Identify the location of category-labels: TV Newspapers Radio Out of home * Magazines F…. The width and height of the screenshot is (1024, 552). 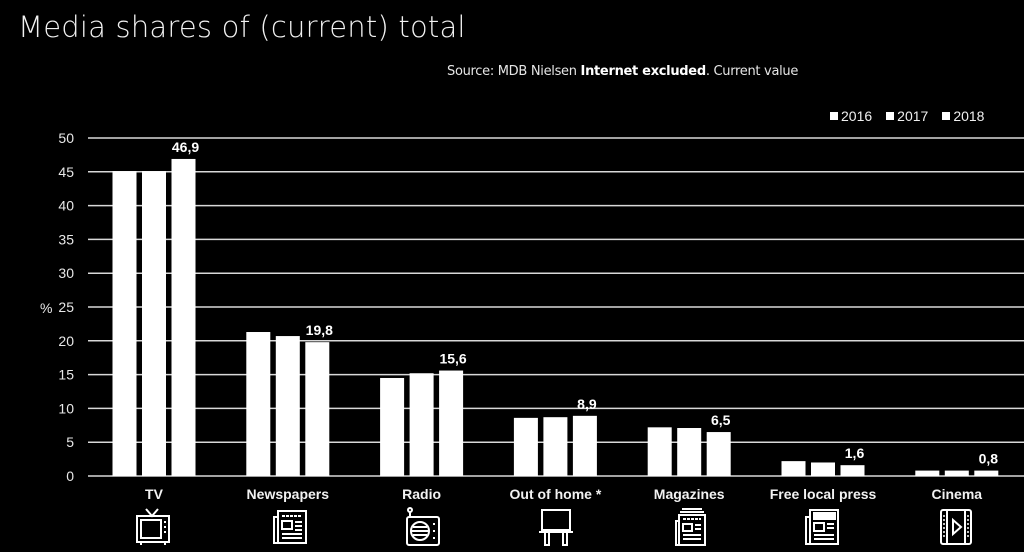
(563, 494).